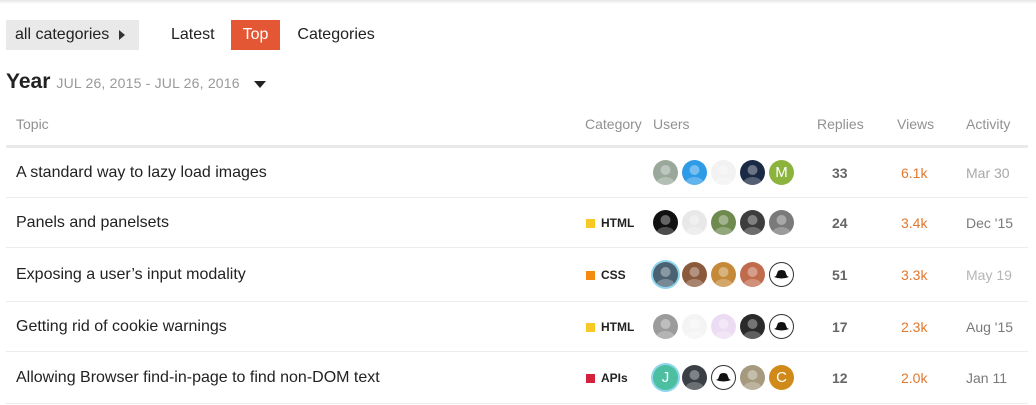 Image resolution: width=1036 pixels, height=405 pixels. What do you see at coordinates (988, 173) in the screenshot?
I see `last-activity: Mar 30` at bounding box center [988, 173].